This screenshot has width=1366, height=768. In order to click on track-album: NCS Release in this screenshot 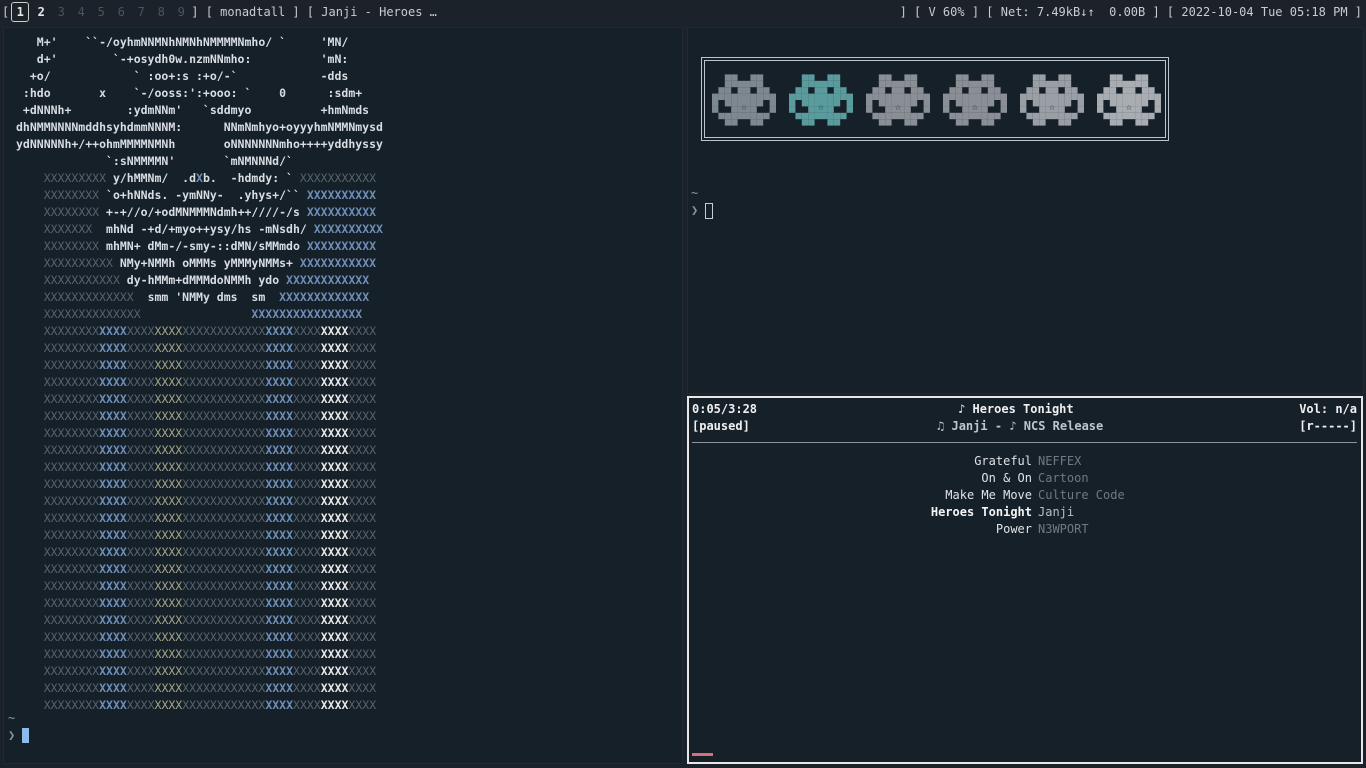, I will do `click(1063, 426)`.